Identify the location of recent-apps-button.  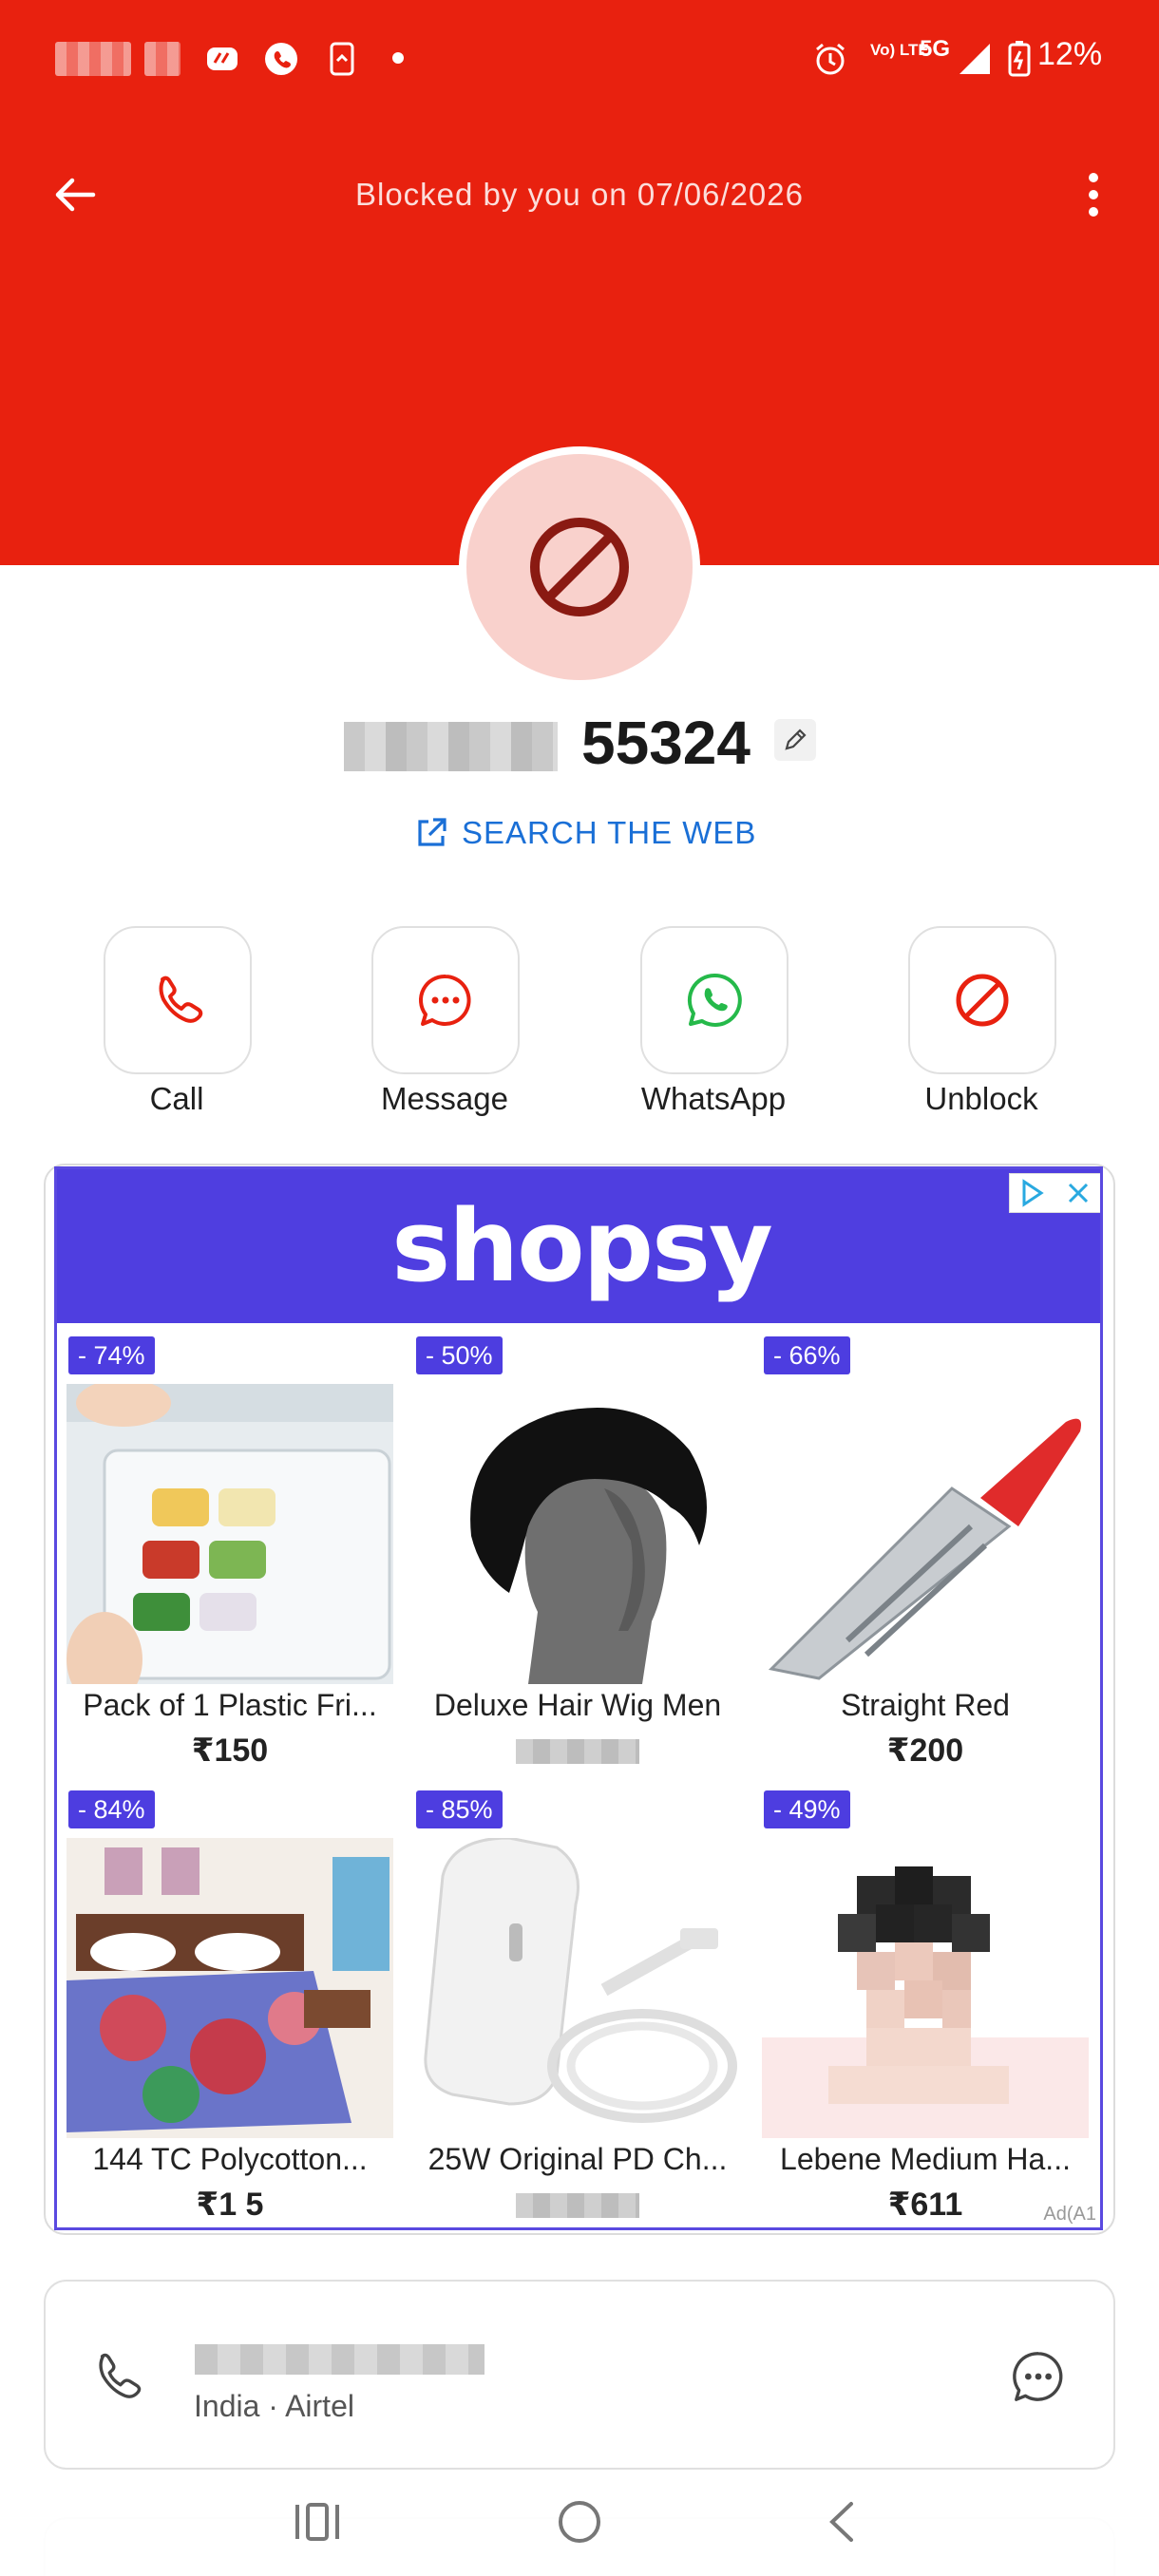
(317, 2522).